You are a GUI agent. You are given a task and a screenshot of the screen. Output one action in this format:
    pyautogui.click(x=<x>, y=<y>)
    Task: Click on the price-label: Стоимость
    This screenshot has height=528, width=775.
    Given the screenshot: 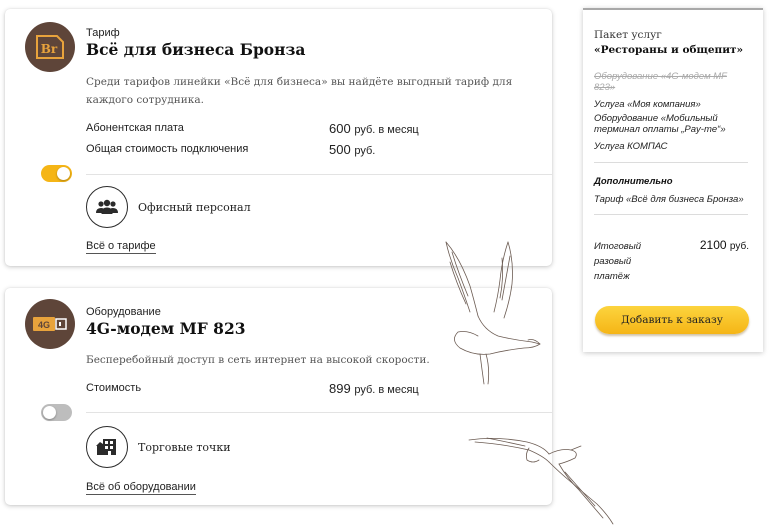 What is the action you would take?
    pyautogui.click(x=114, y=388)
    